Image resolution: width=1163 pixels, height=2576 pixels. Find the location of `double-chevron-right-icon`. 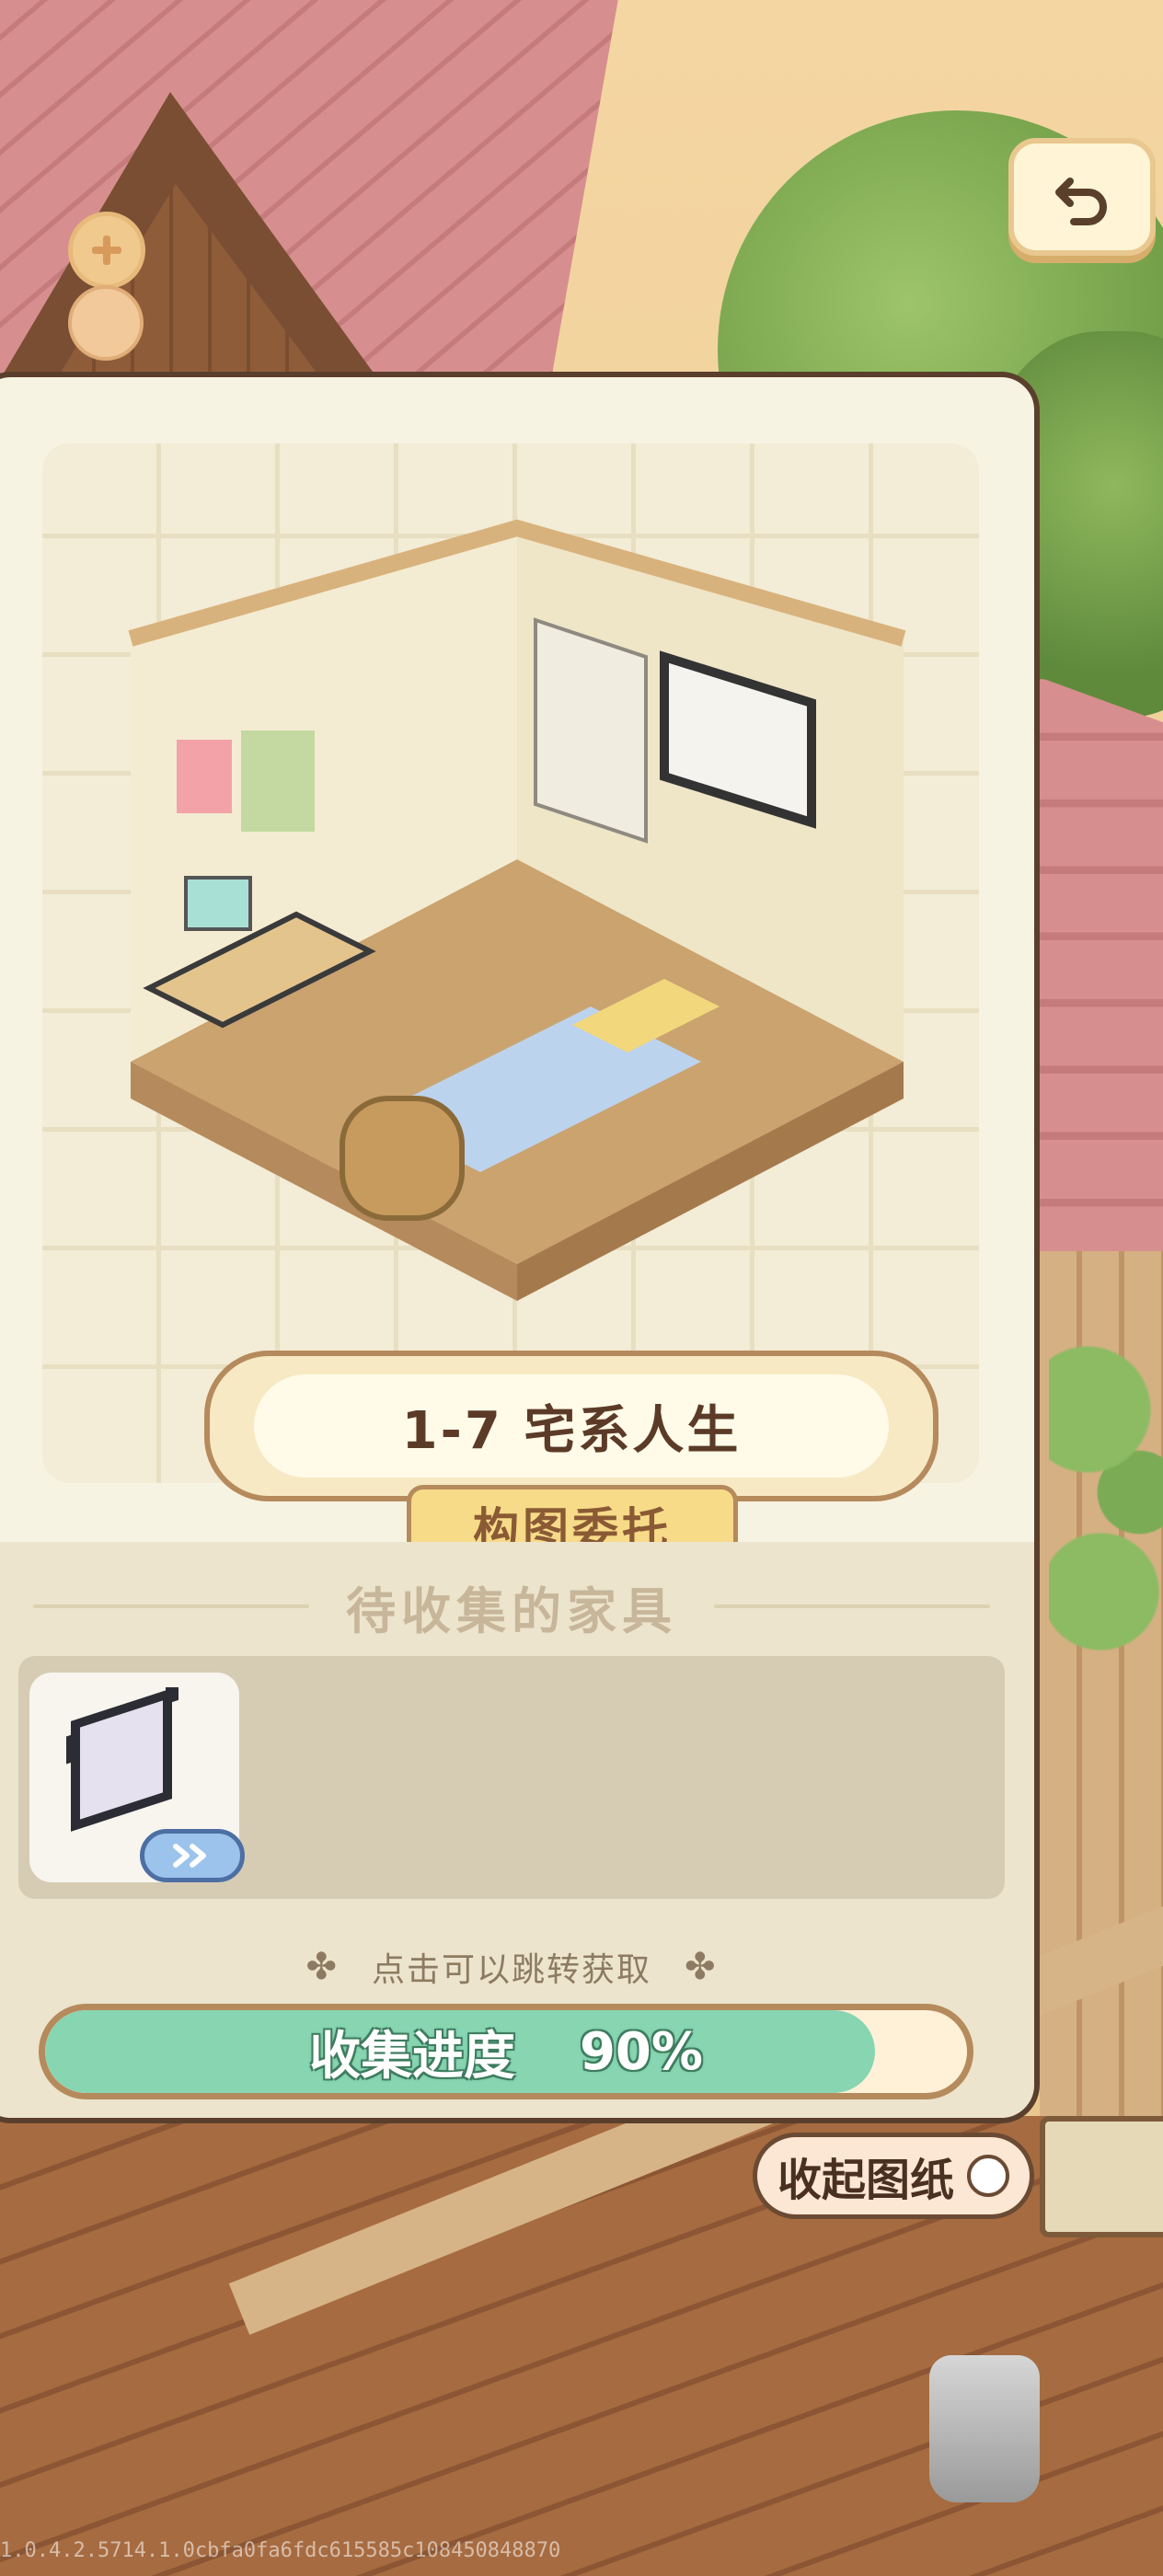

double-chevron-right-icon is located at coordinates (190, 1856).